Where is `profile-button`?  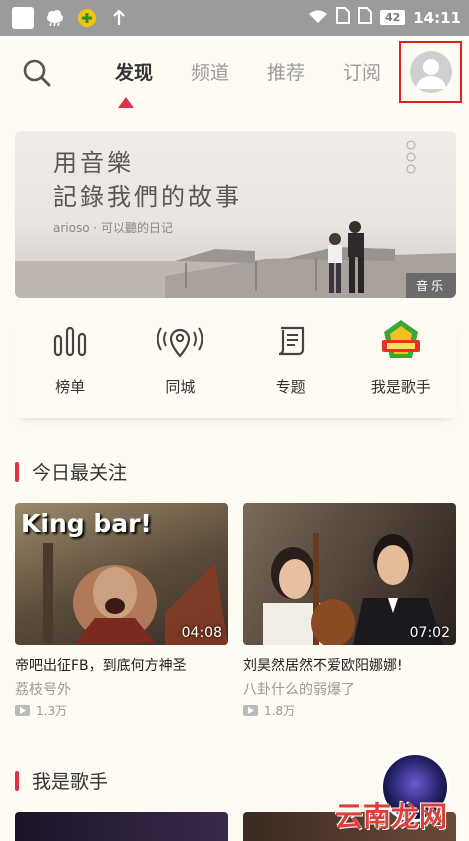
profile-button is located at coordinates (430, 72).